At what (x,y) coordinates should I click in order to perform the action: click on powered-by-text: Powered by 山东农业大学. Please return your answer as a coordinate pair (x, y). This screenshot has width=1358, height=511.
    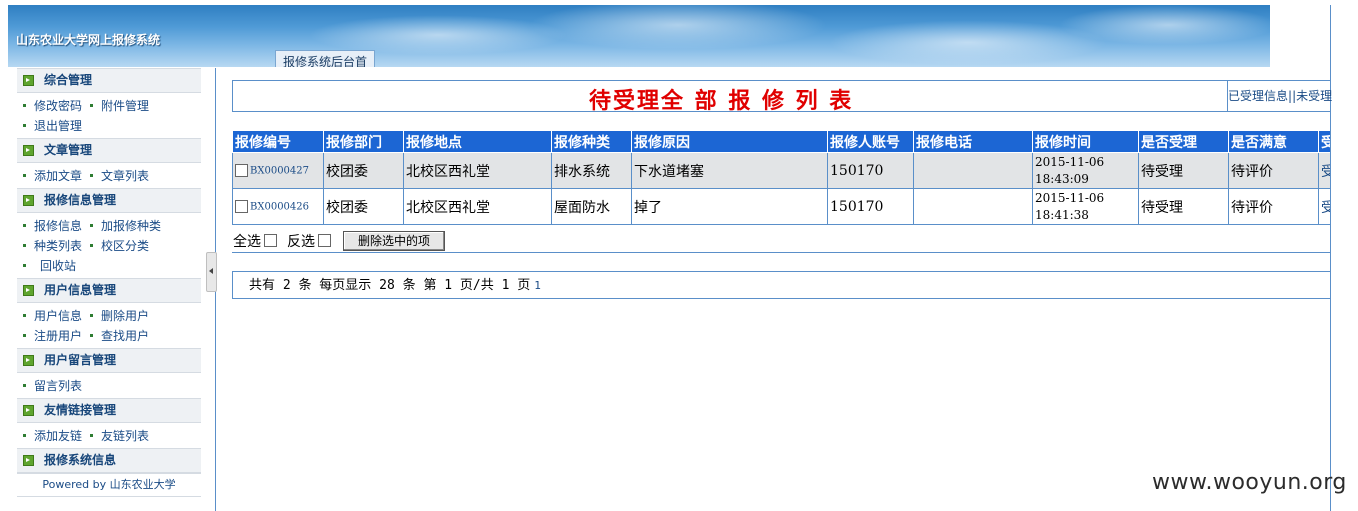
    Looking at the image, I should click on (109, 485).